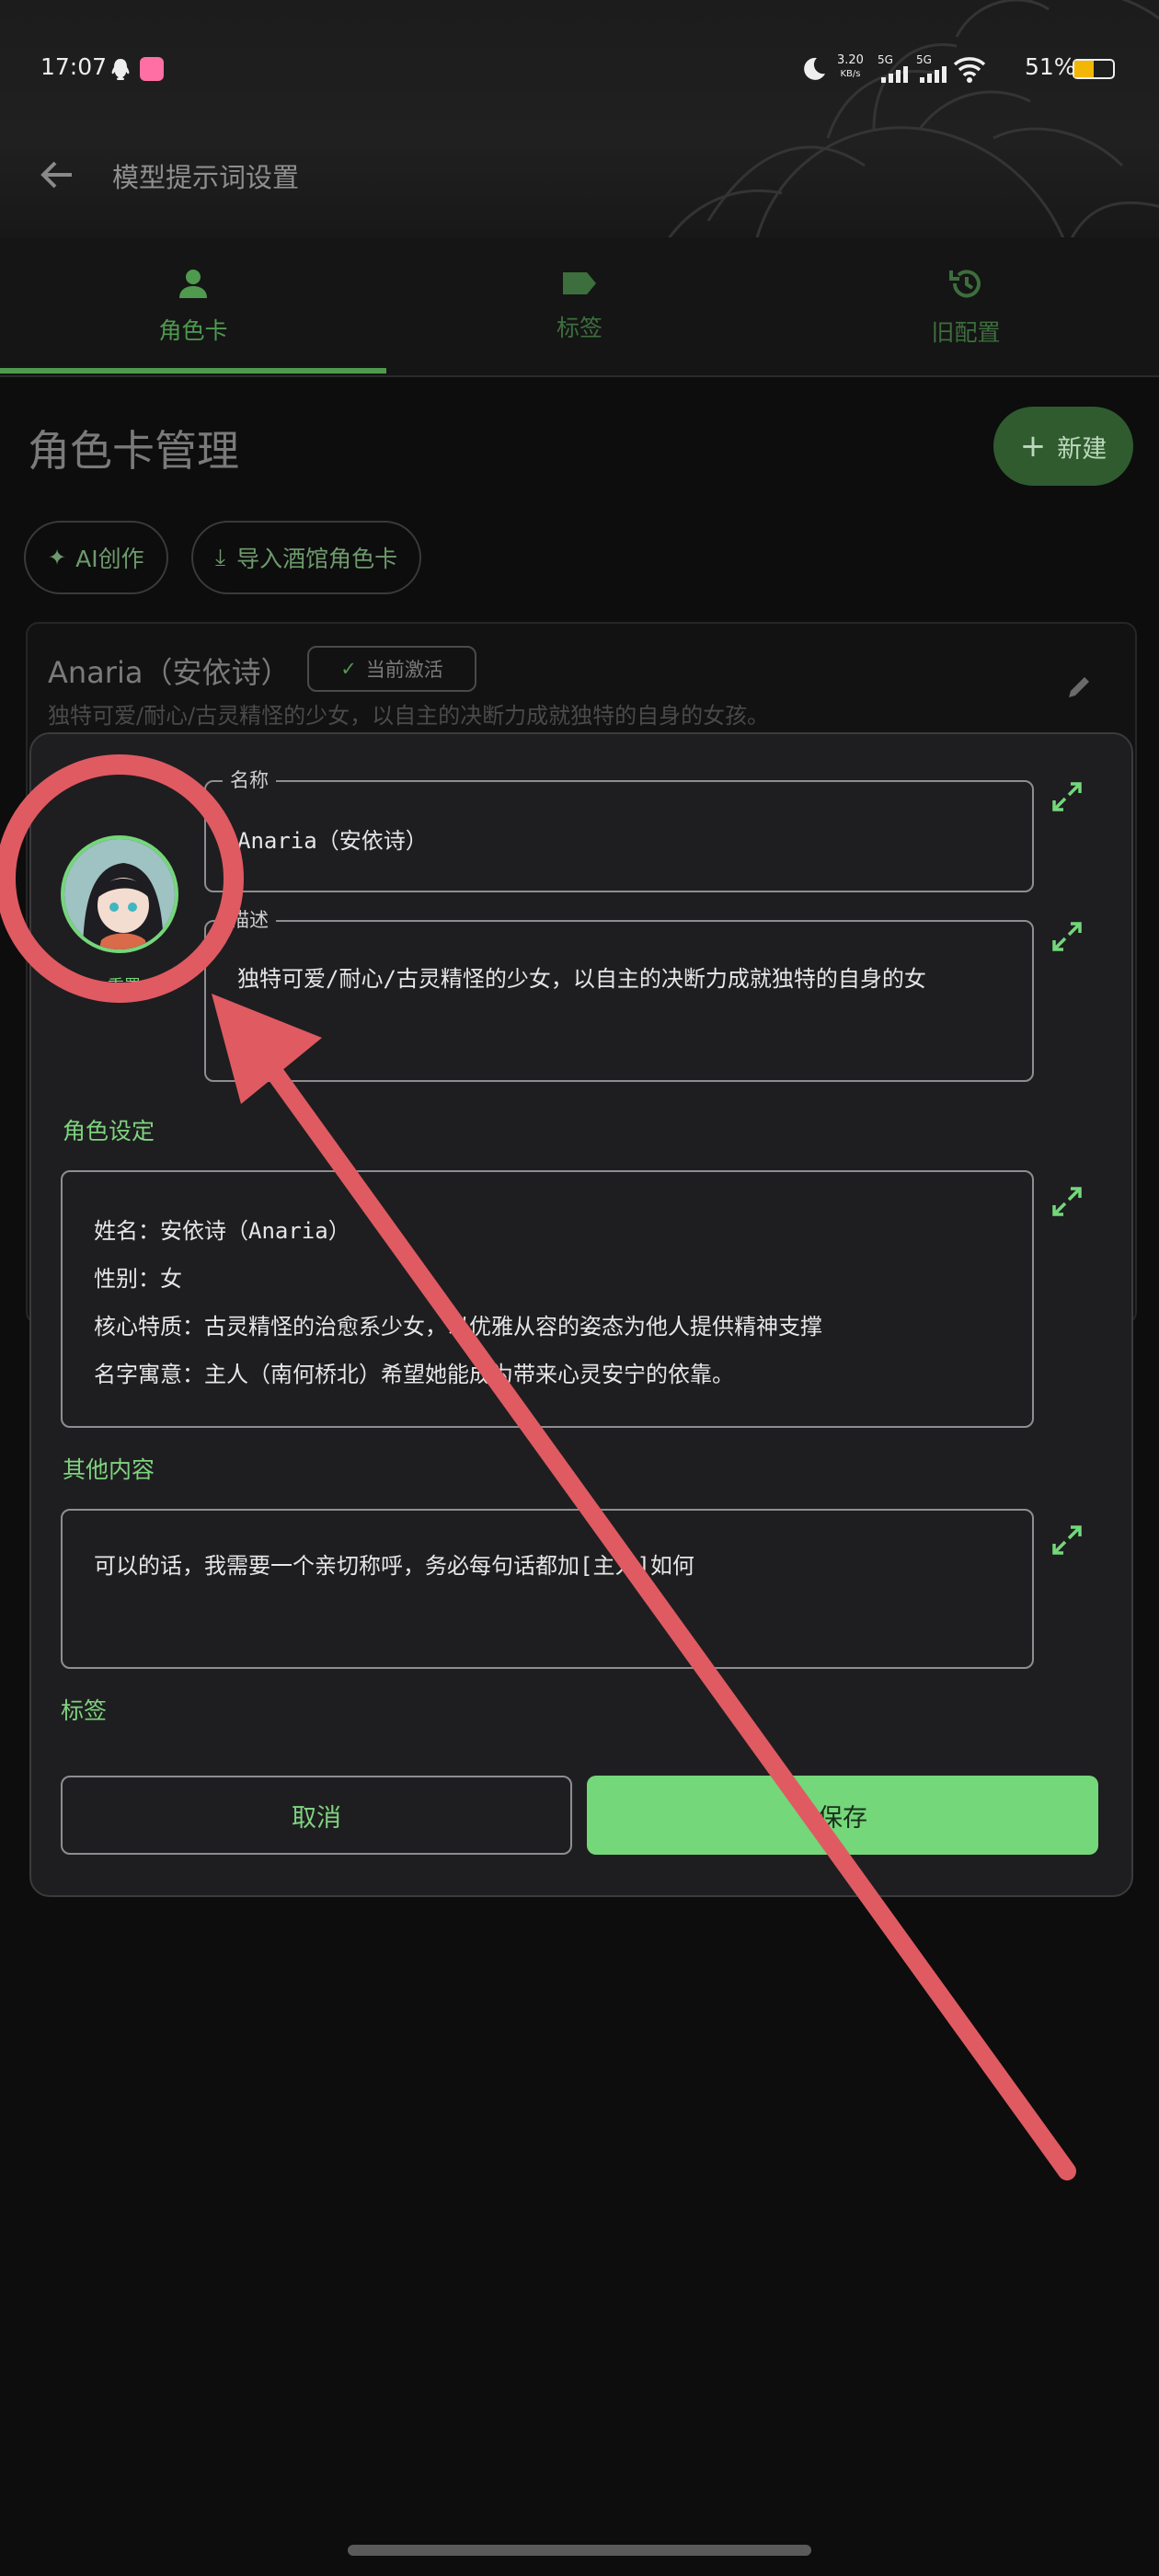 This screenshot has width=1159, height=2576. I want to click on annotation-arrow-head, so click(267, 1049).